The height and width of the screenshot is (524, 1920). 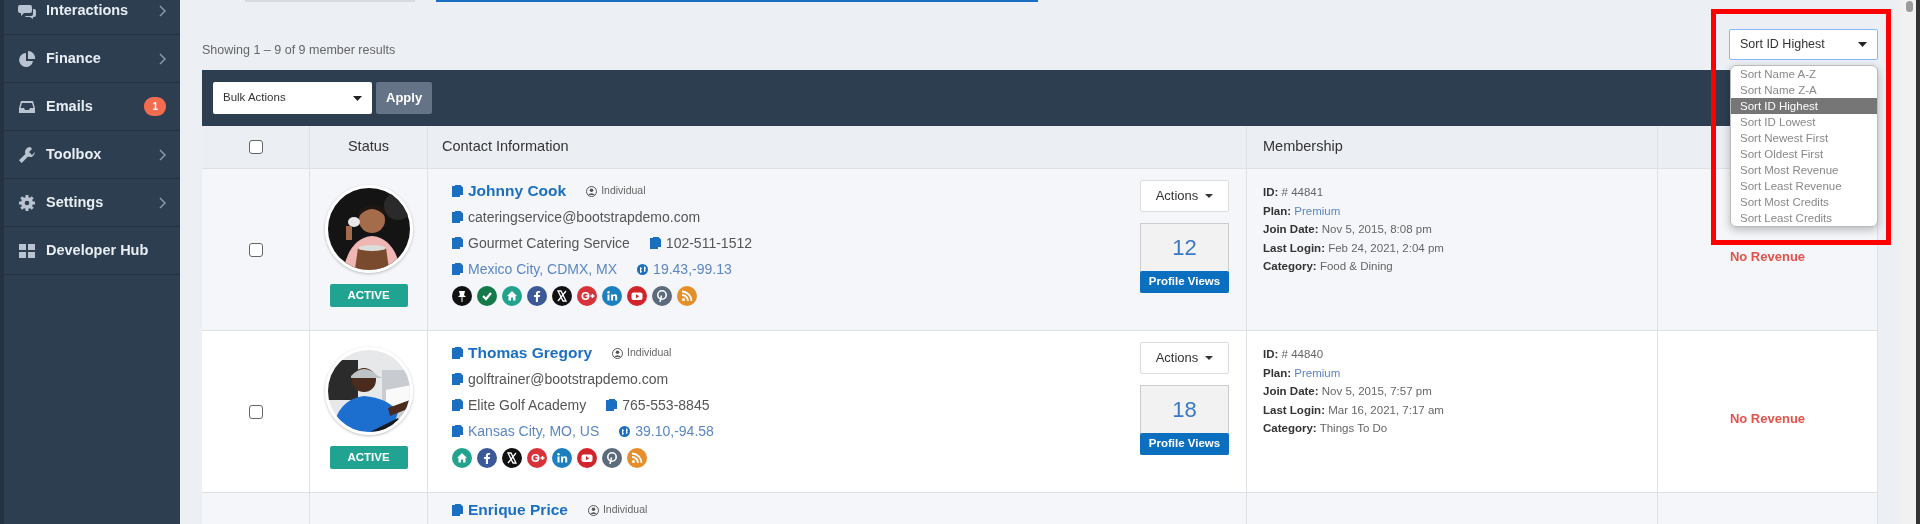 What do you see at coordinates (92, 107) in the screenshot?
I see `sidebar-item: Emails 1` at bounding box center [92, 107].